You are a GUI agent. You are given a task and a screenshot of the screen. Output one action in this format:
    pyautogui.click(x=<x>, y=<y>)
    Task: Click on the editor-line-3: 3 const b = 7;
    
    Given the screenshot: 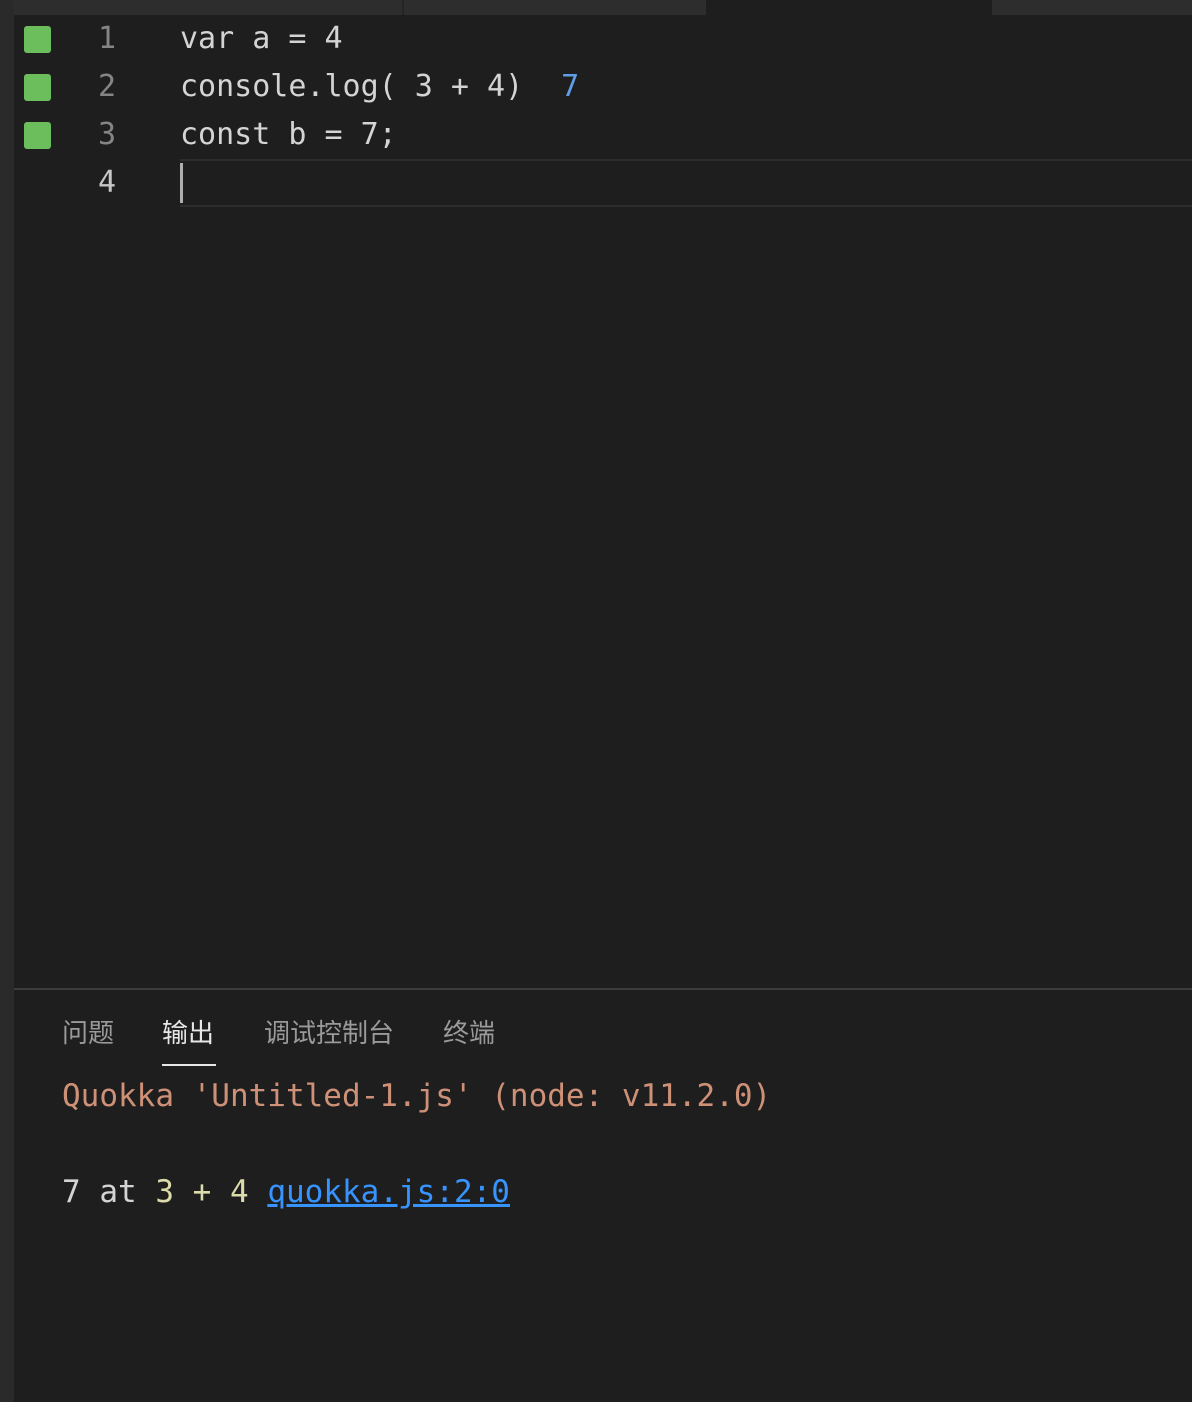 What is the action you would take?
    pyautogui.click(x=603, y=135)
    